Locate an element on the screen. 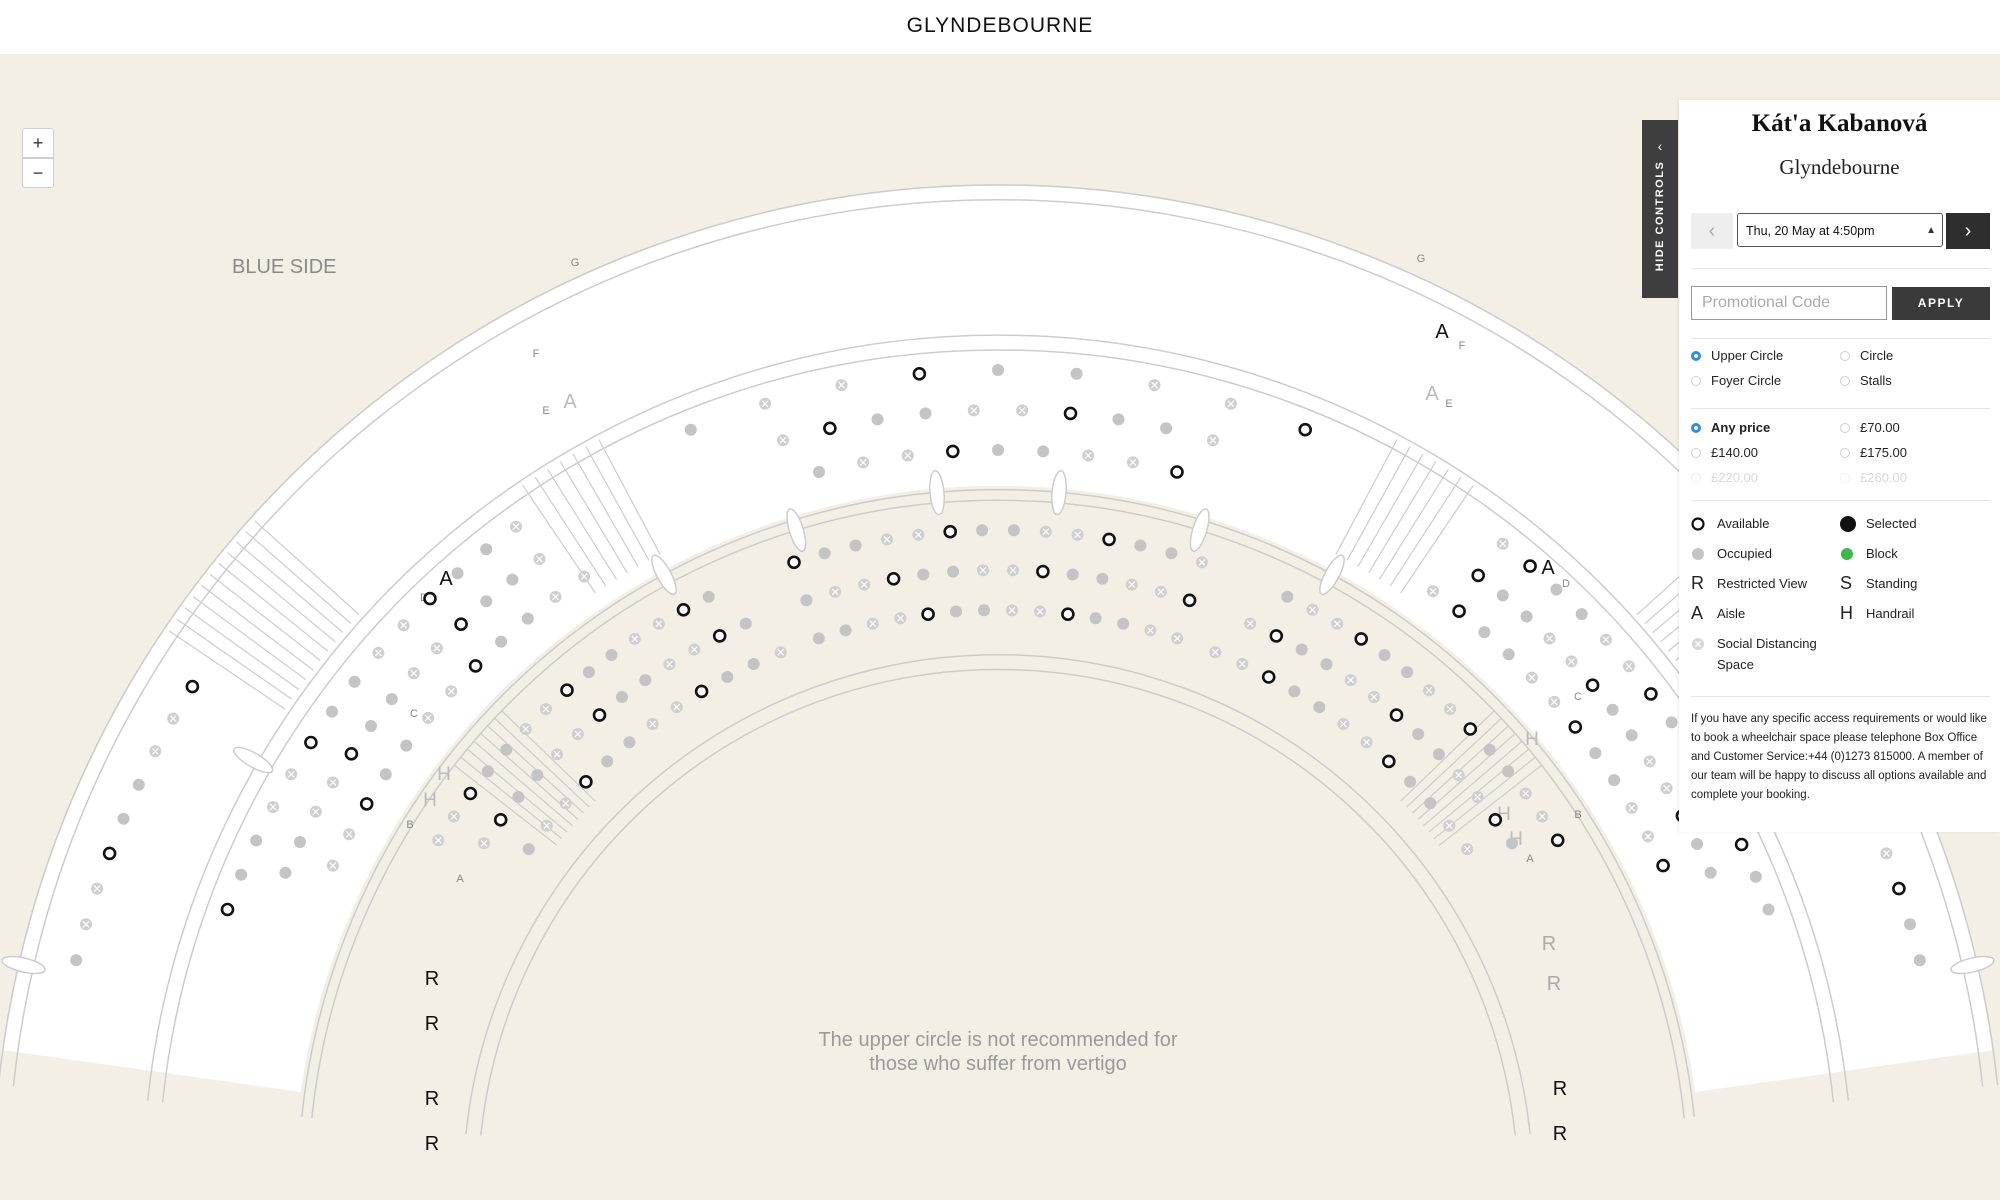 This screenshot has height=1200, width=2000. date-select: Thu, 20 May at 4:50pm ▲ is located at coordinates (1840, 230).